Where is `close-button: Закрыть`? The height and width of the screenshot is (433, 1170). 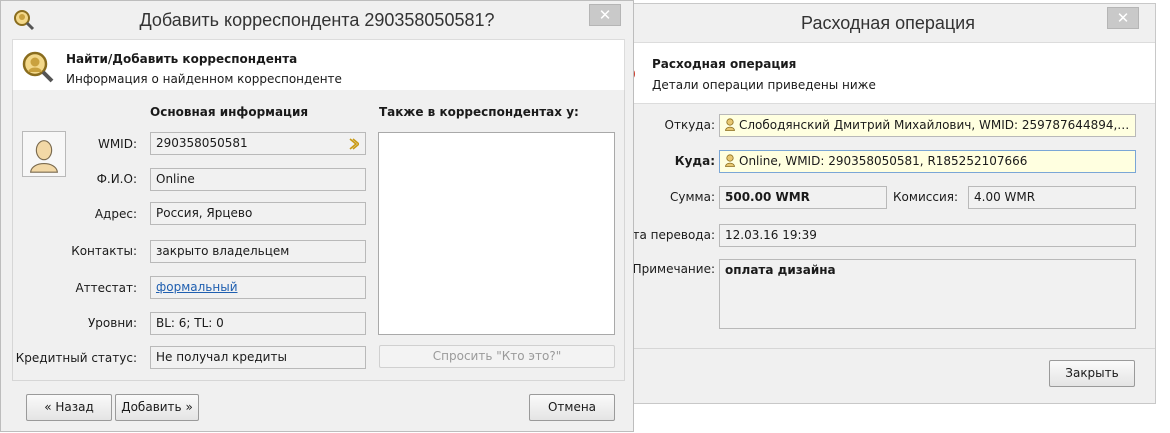
close-button: Закрыть is located at coordinates (1092, 373).